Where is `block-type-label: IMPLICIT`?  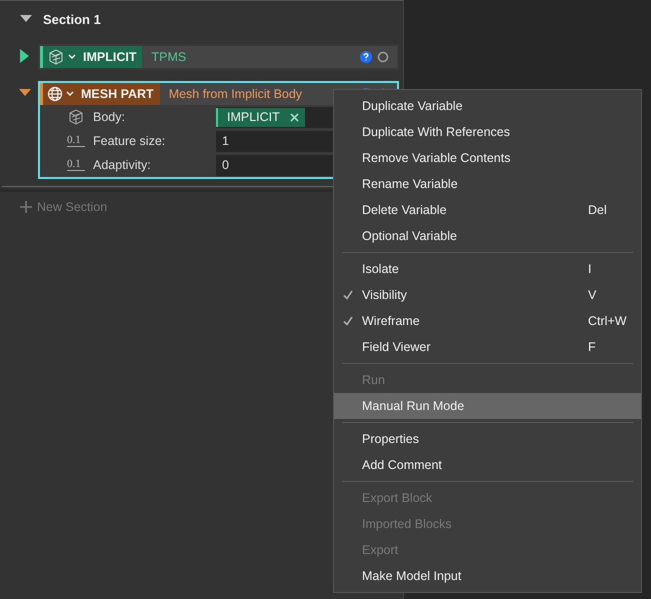 block-type-label: IMPLICIT is located at coordinates (109, 57).